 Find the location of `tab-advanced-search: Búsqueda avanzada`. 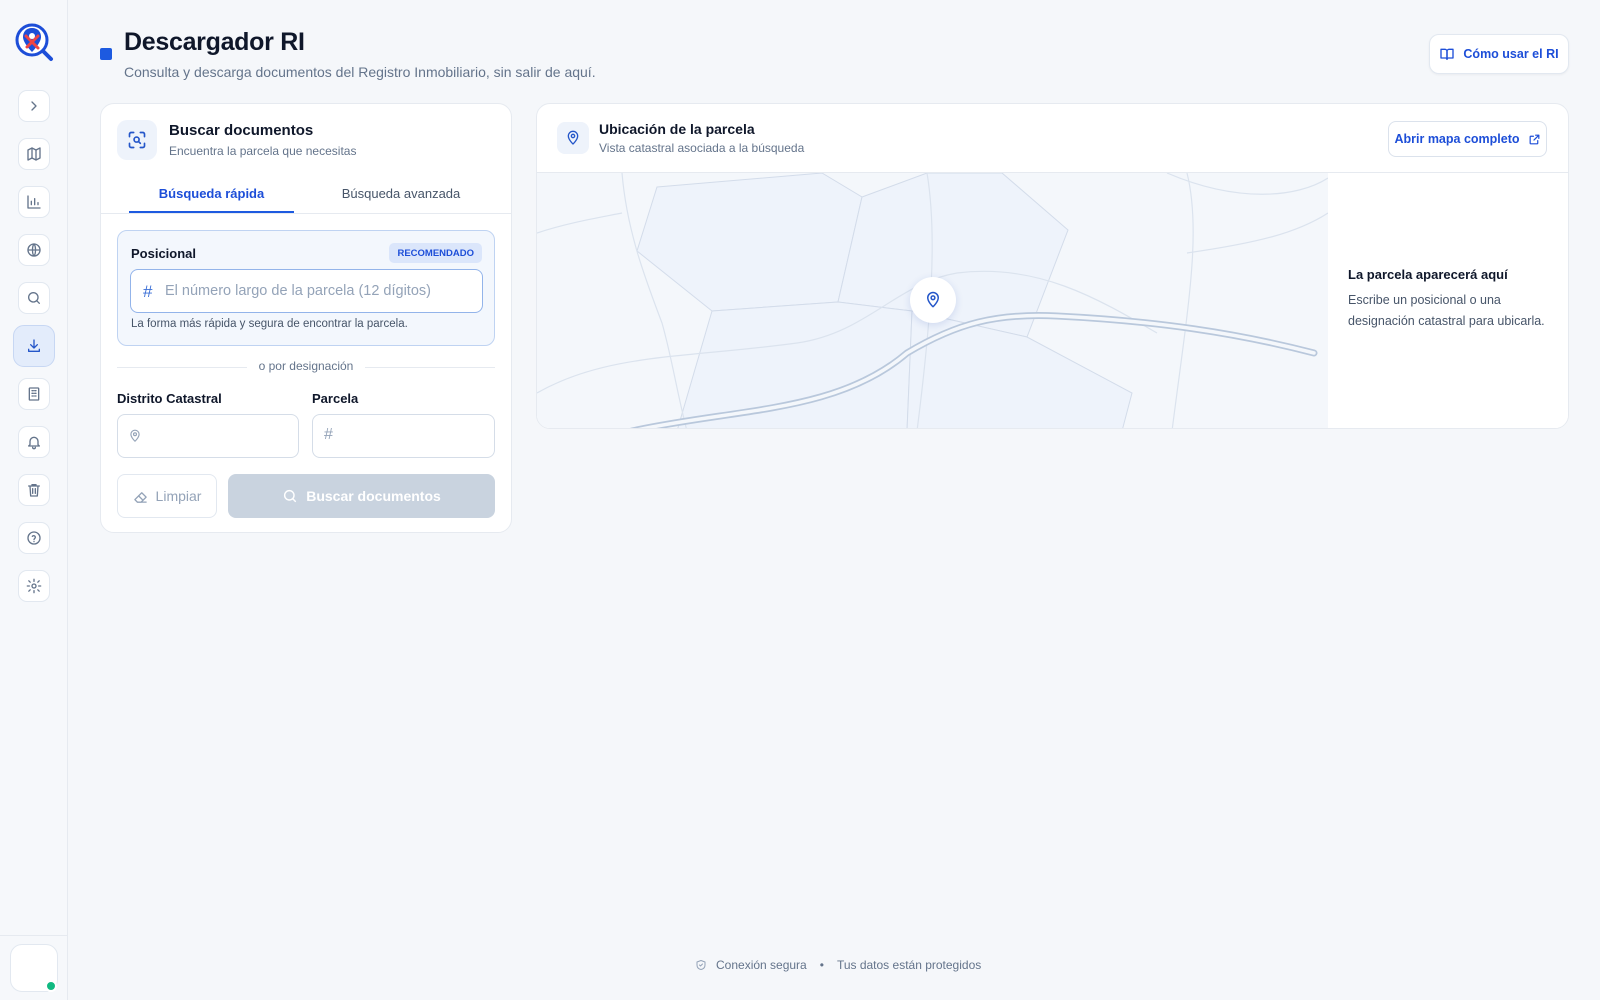

tab-advanced-search: Búsqueda avanzada is located at coordinates (401, 198).